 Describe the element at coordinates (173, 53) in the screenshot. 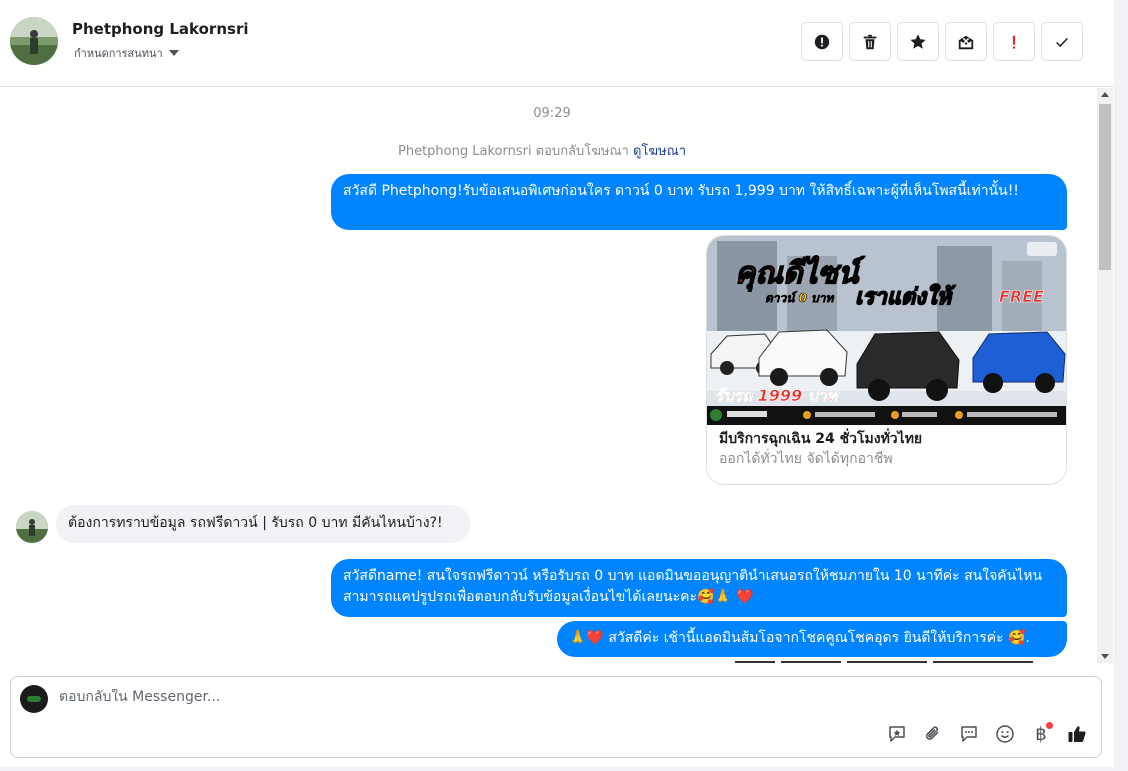

I see `caret-down-icon` at that location.